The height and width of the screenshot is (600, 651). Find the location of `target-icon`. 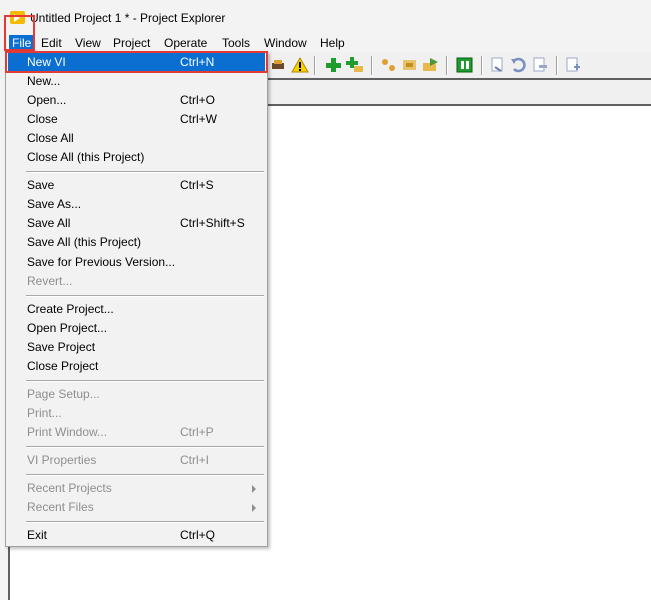

target-icon is located at coordinates (465, 65).